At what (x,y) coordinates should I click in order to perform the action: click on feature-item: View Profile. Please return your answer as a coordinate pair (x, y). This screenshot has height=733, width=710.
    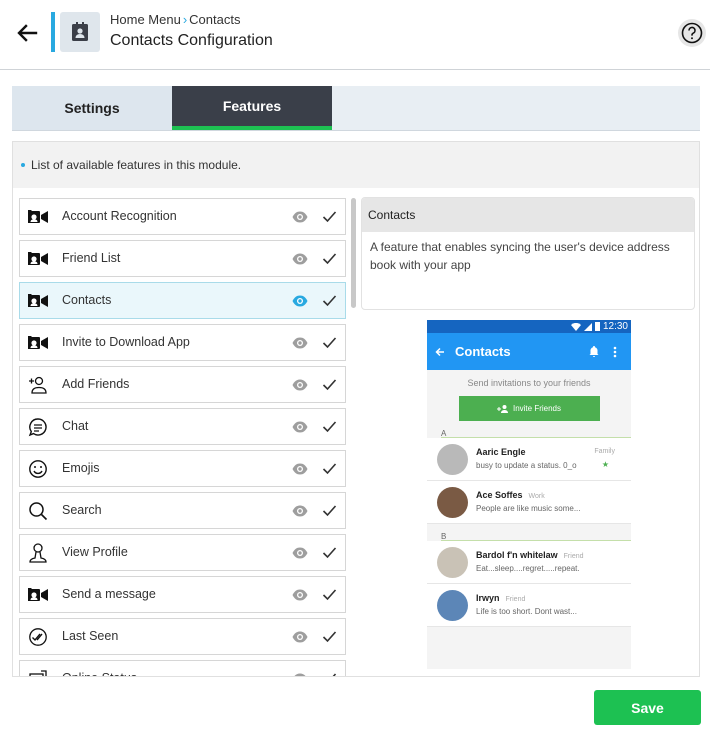
    Looking at the image, I should click on (182, 552).